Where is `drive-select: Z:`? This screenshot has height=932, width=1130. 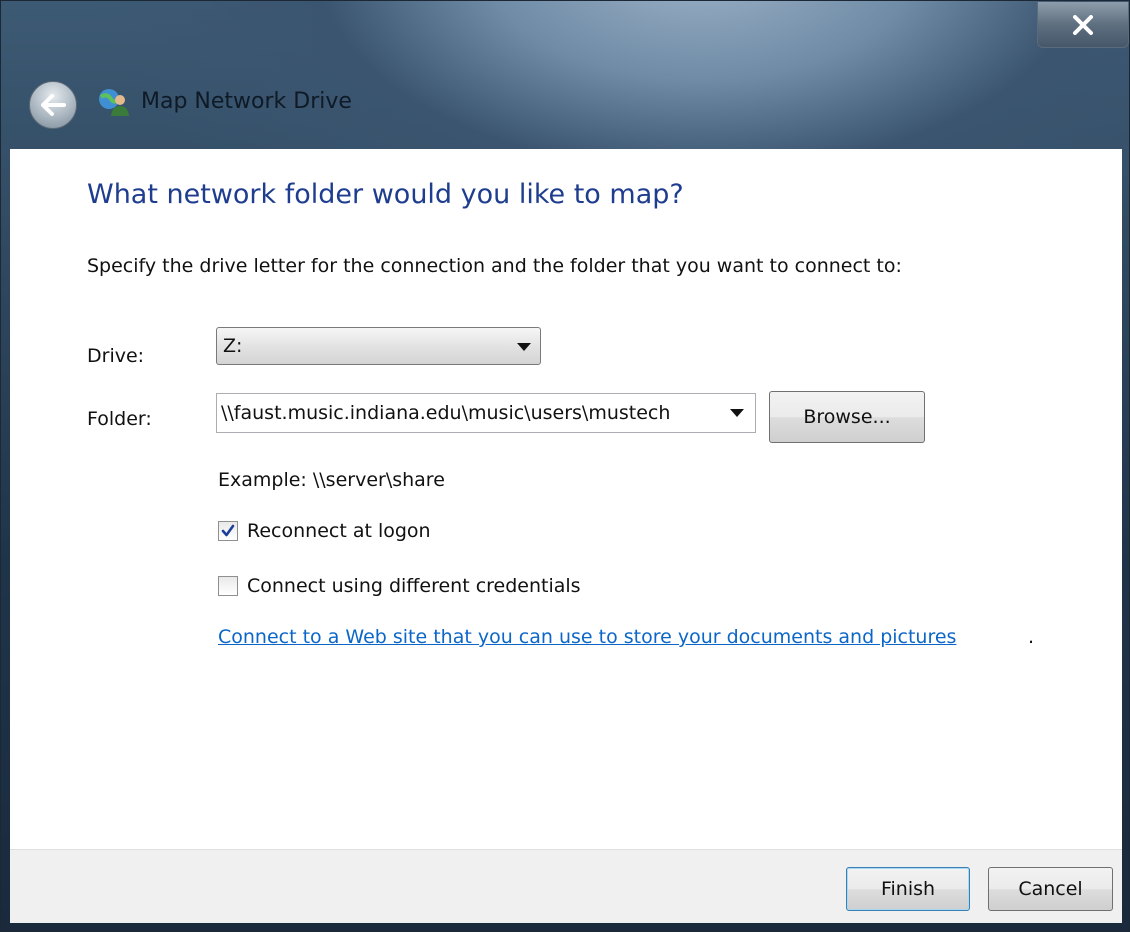 drive-select: Z: is located at coordinates (378, 346).